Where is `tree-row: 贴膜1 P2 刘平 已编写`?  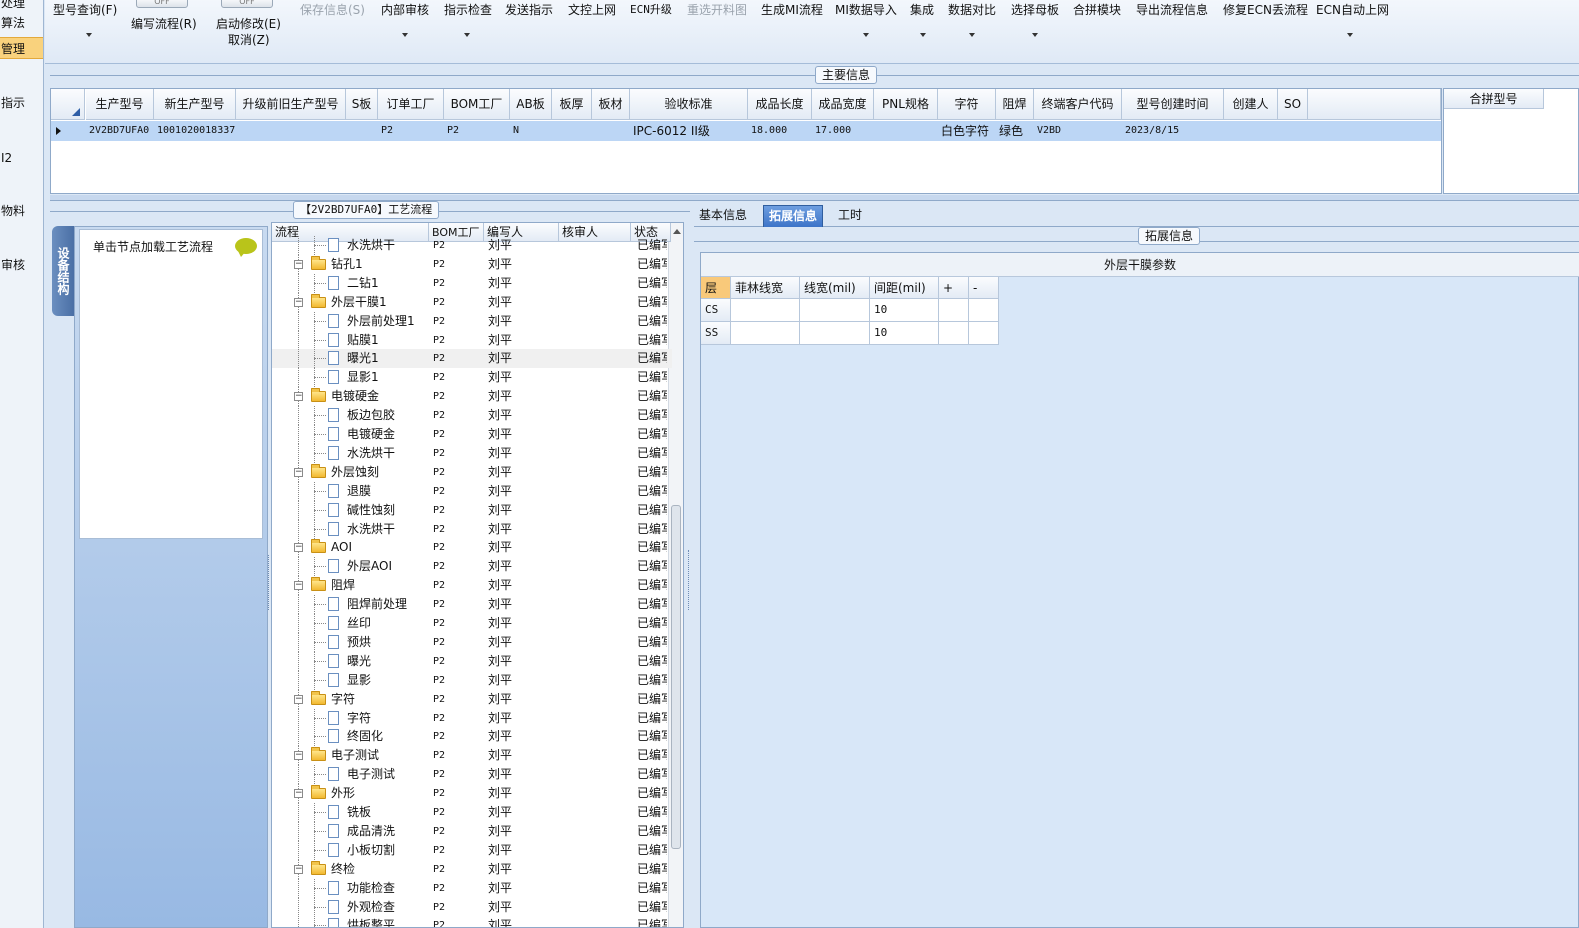
tree-row: 贴膜1 P2 刘平 已编写 is located at coordinates (472, 340).